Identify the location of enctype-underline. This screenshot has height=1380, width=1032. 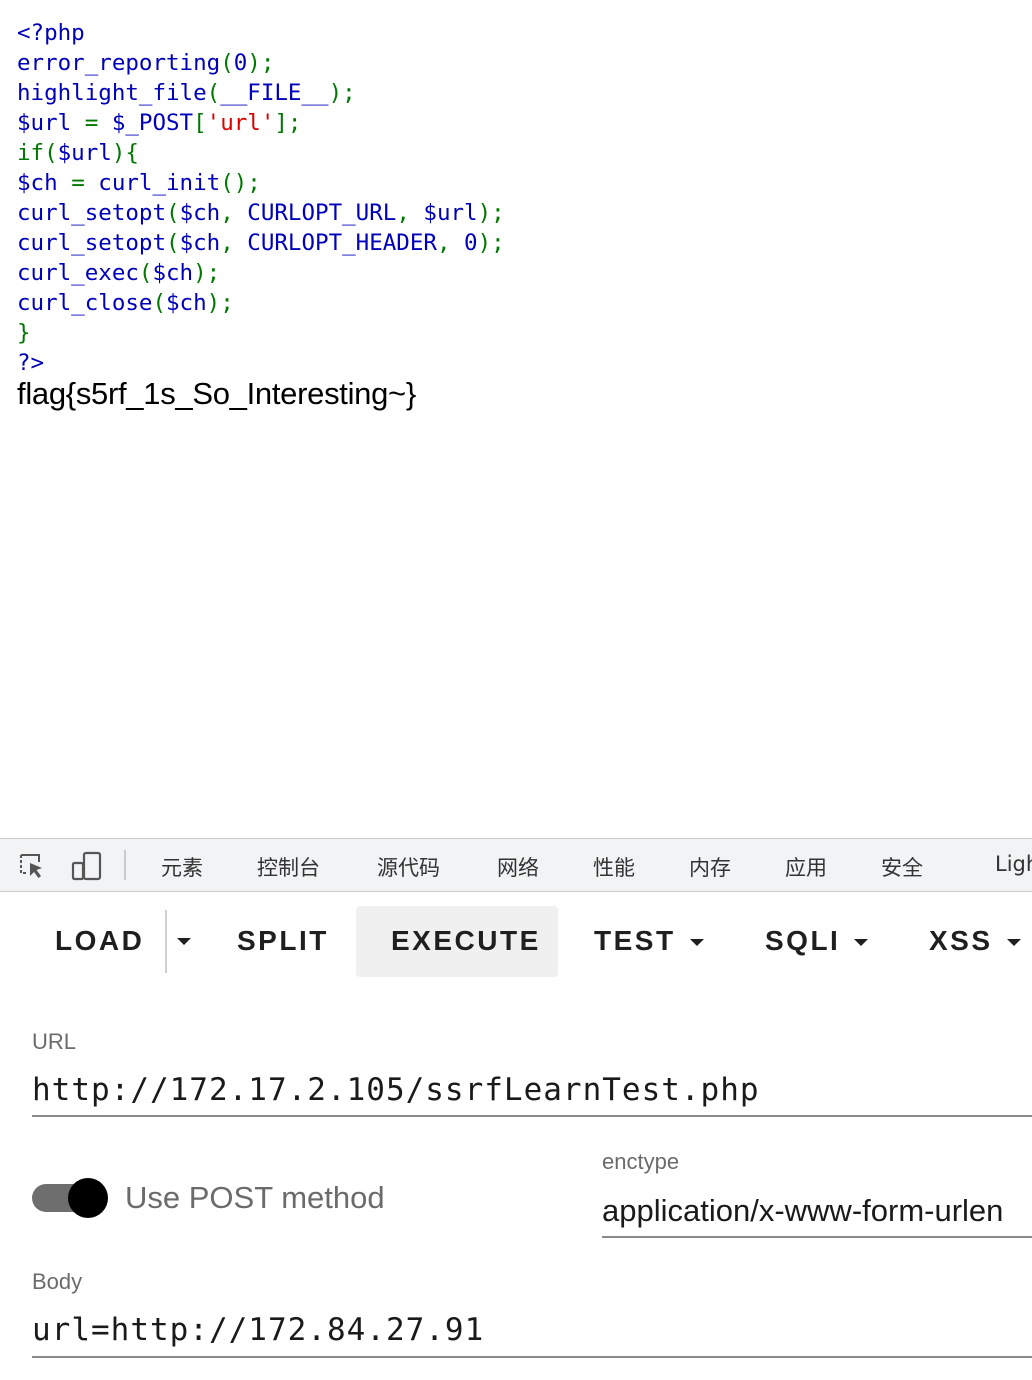
(817, 1237).